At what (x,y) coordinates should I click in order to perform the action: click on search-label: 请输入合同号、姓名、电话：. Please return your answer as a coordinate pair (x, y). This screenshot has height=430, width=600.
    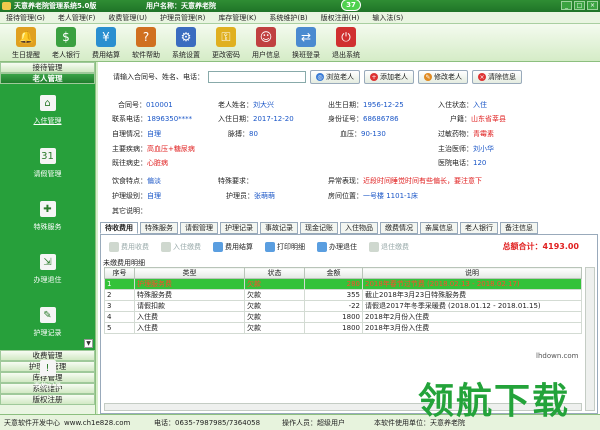
    Looking at the image, I should click on (158, 77).